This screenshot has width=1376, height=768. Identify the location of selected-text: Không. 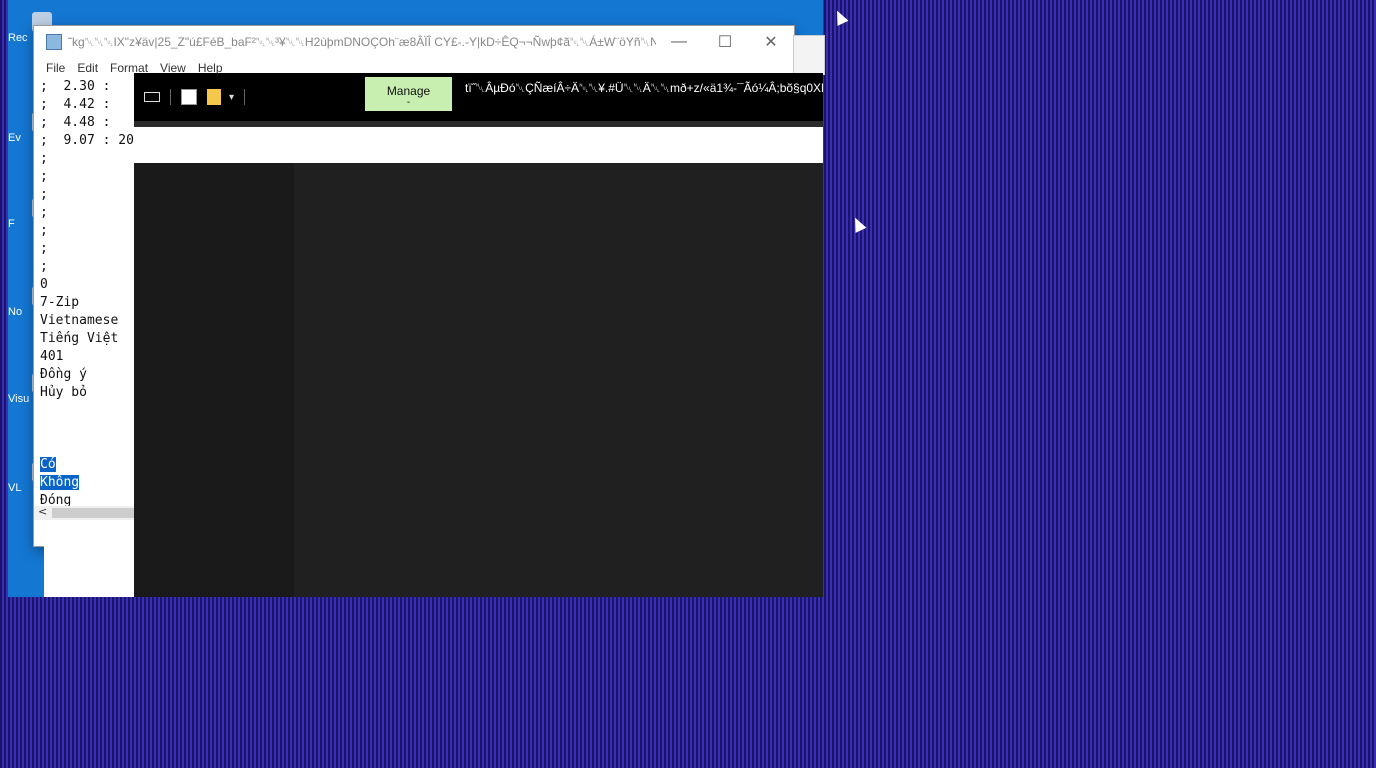
(60, 482).